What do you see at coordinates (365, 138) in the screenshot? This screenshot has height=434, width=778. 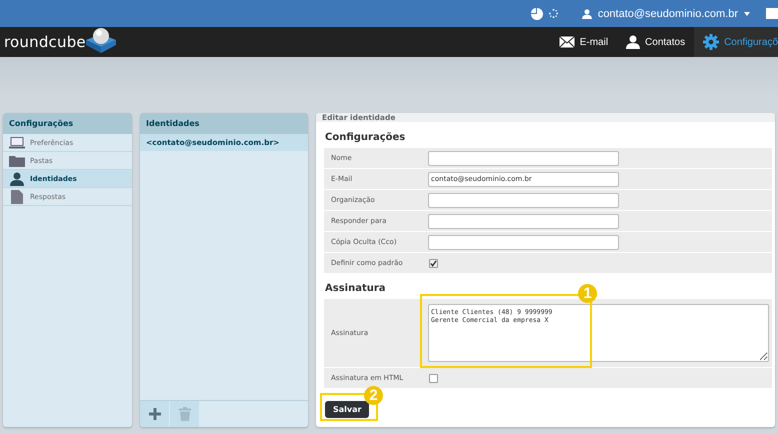 I see `section-heading: Configurações` at bounding box center [365, 138].